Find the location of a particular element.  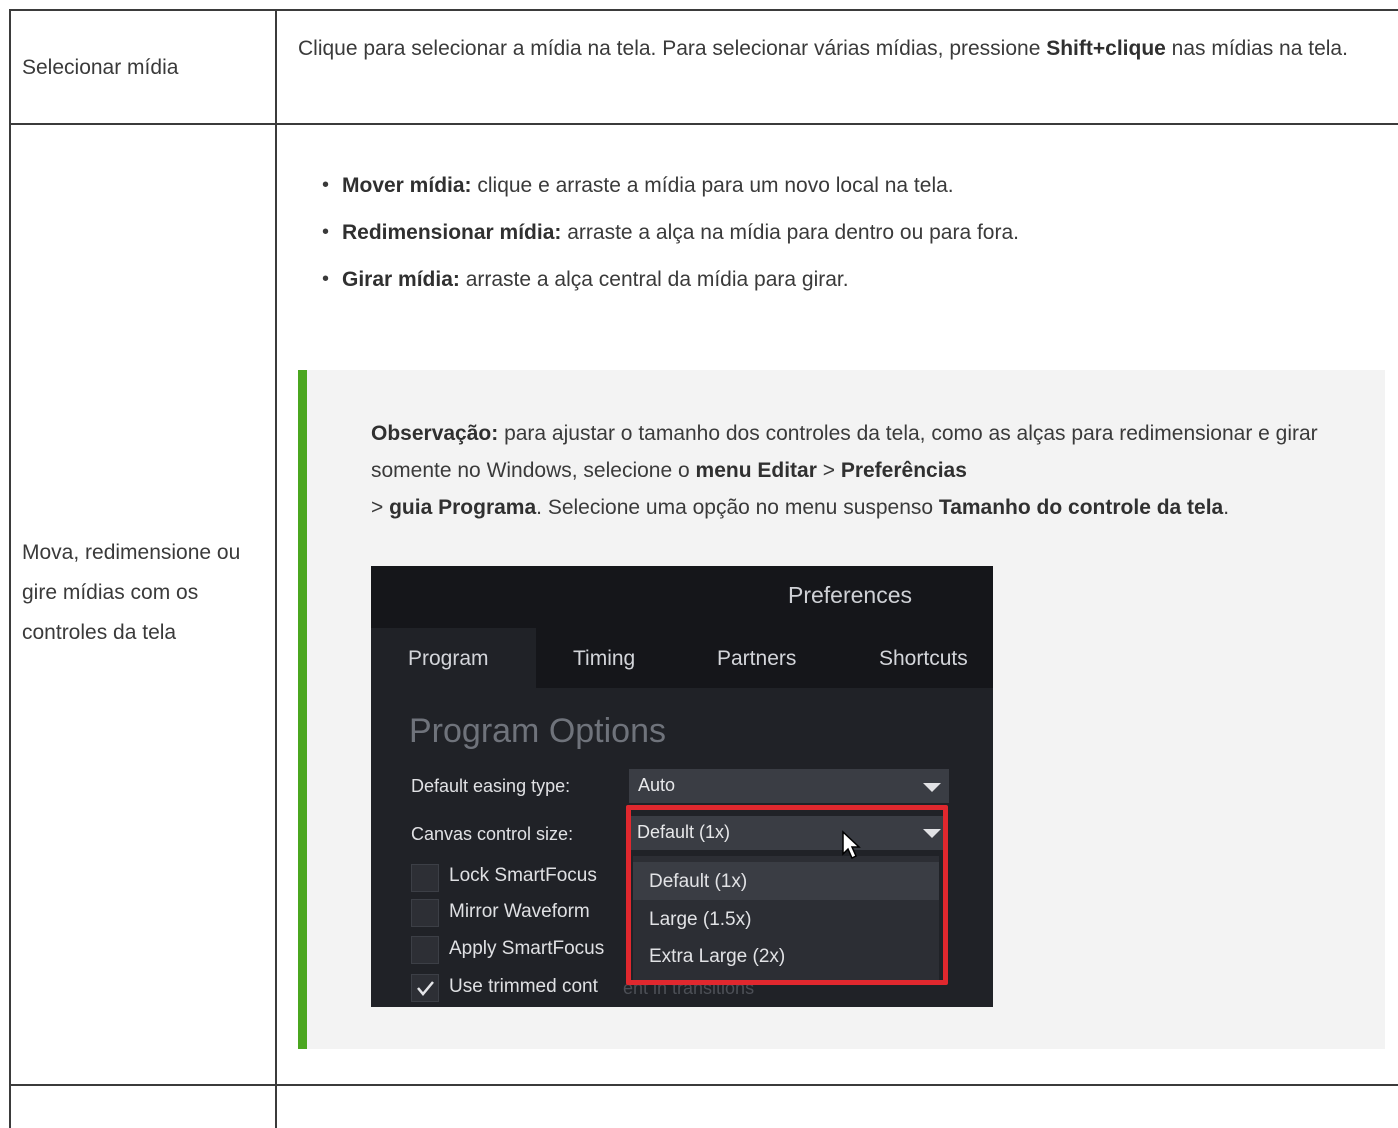

checkmark-icon is located at coordinates (425, 988).